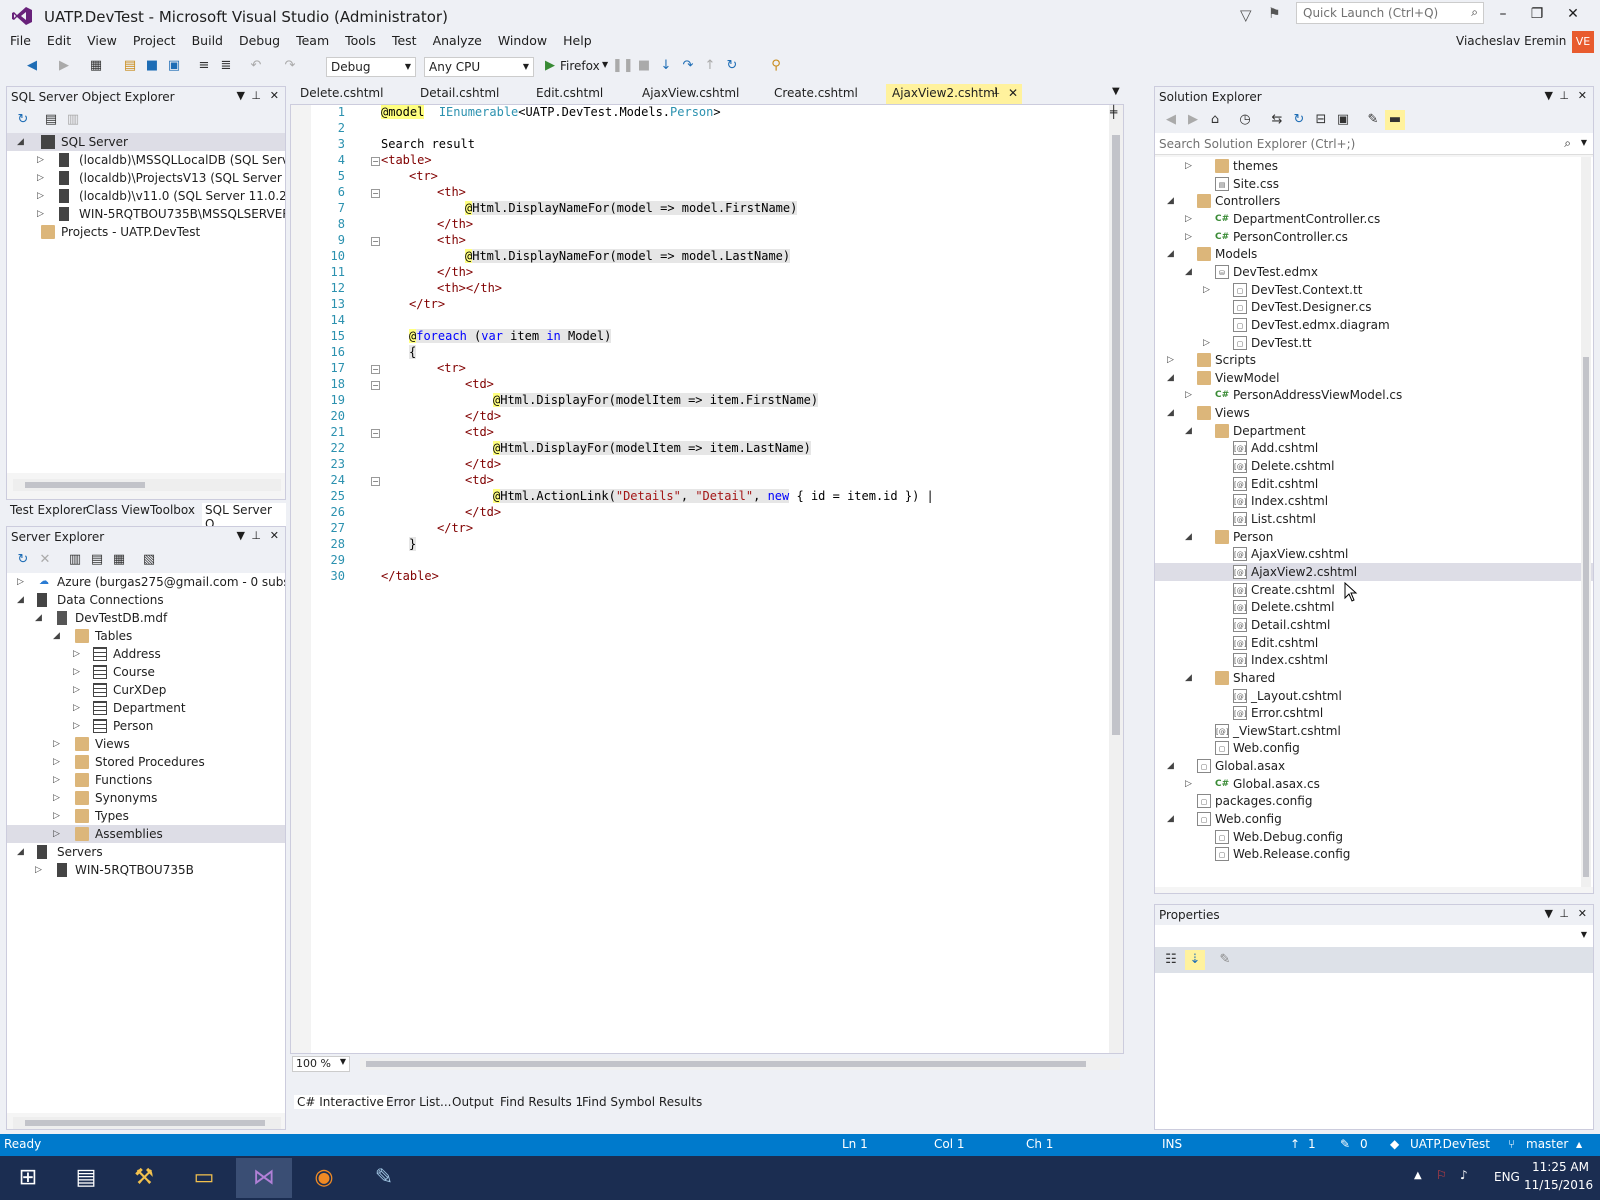  What do you see at coordinates (459, 93) in the screenshot?
I see `tab-detail-cshtml: Detail.cshtml` at bounding box center [459, 93].